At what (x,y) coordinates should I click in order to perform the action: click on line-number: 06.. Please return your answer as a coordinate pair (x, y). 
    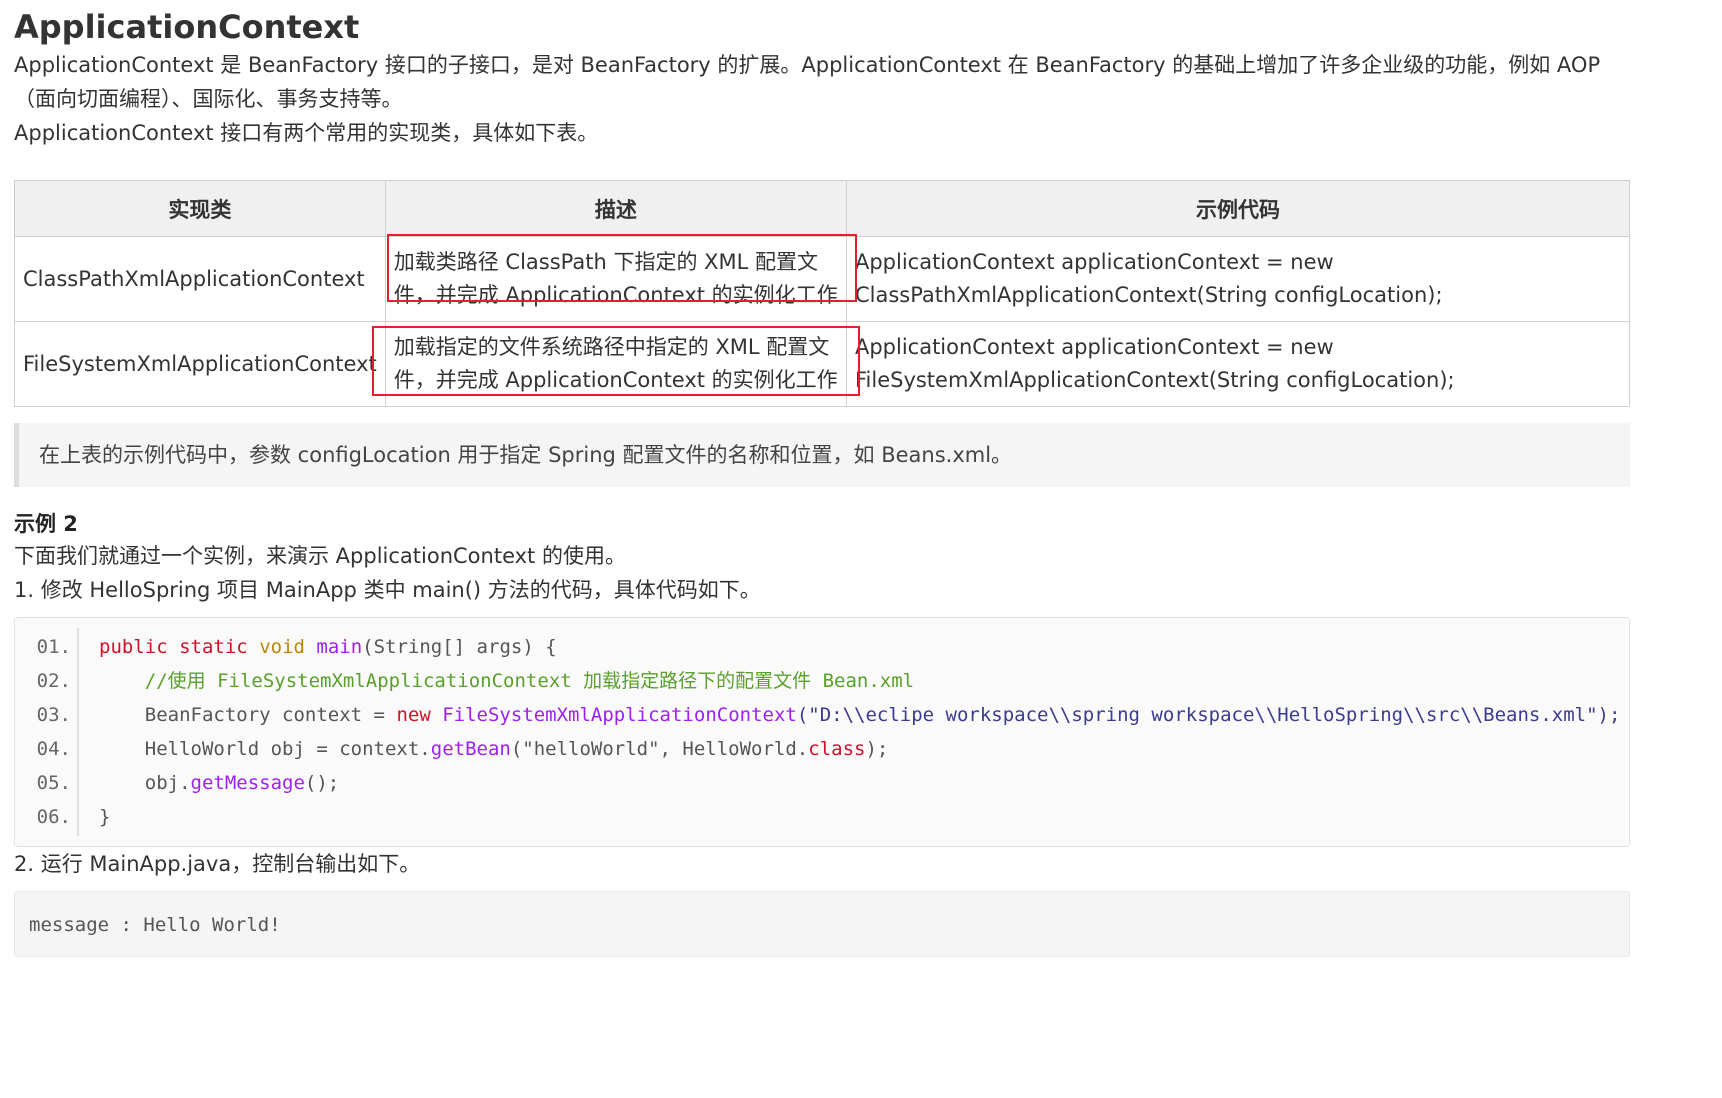
    Looking at the image, I should click on (53, 817).